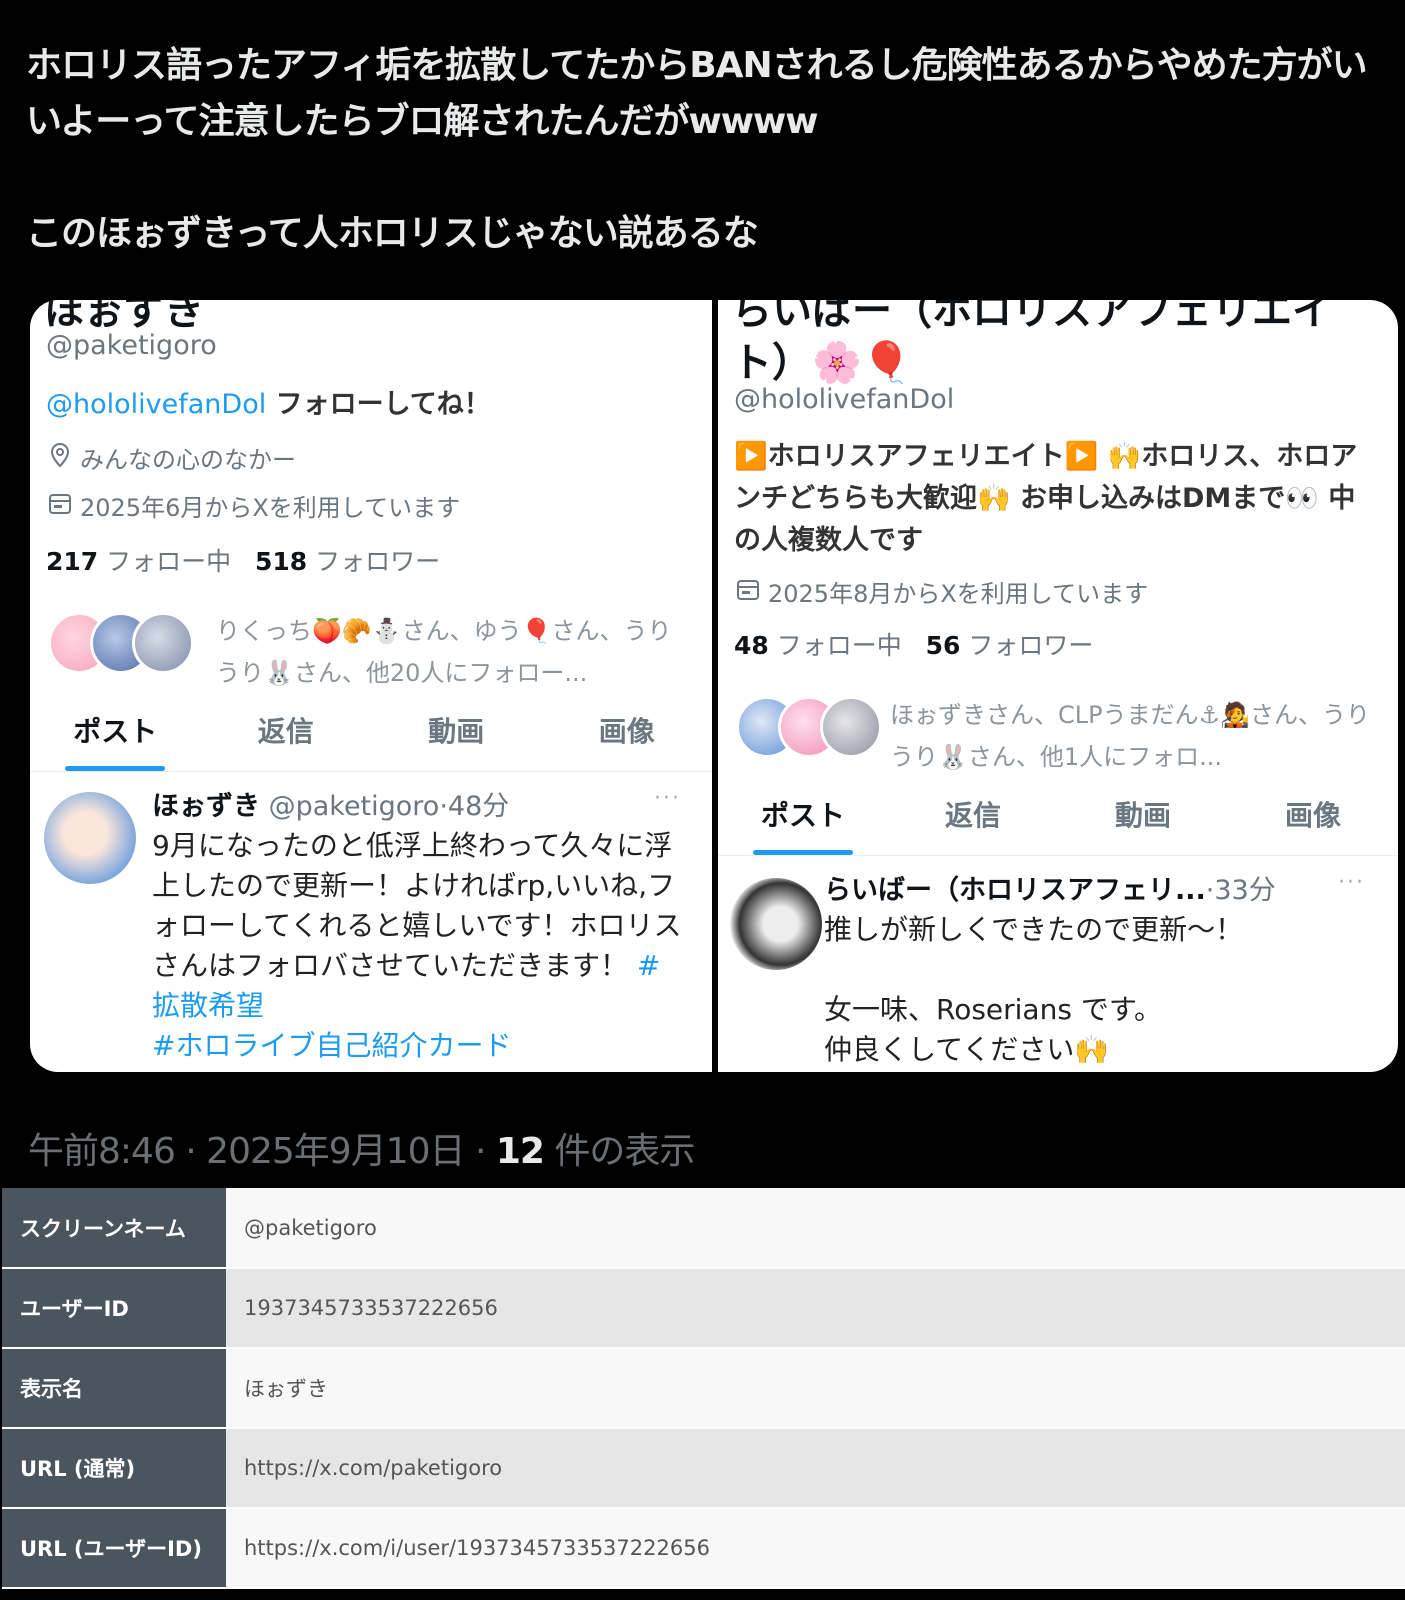 This screenshot has width=1405, height=1600. Describe the element at coordinates (818, 645) in the screenshot. I see `following-link: 48 フォロー中` at that location.